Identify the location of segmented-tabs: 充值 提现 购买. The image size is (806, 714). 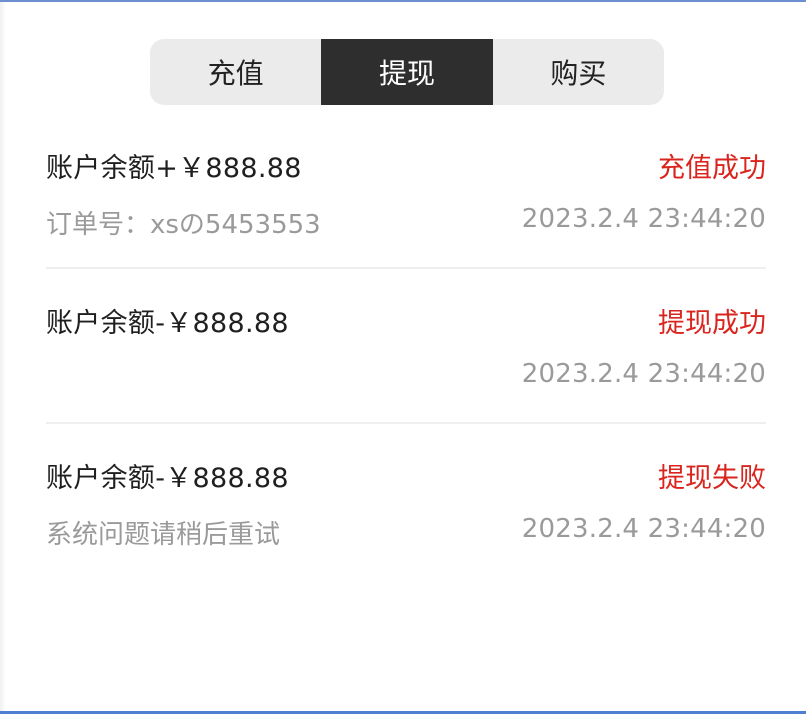
(407, 72).